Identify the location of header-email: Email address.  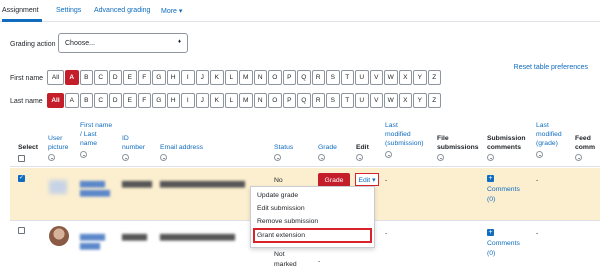
(181, 147).